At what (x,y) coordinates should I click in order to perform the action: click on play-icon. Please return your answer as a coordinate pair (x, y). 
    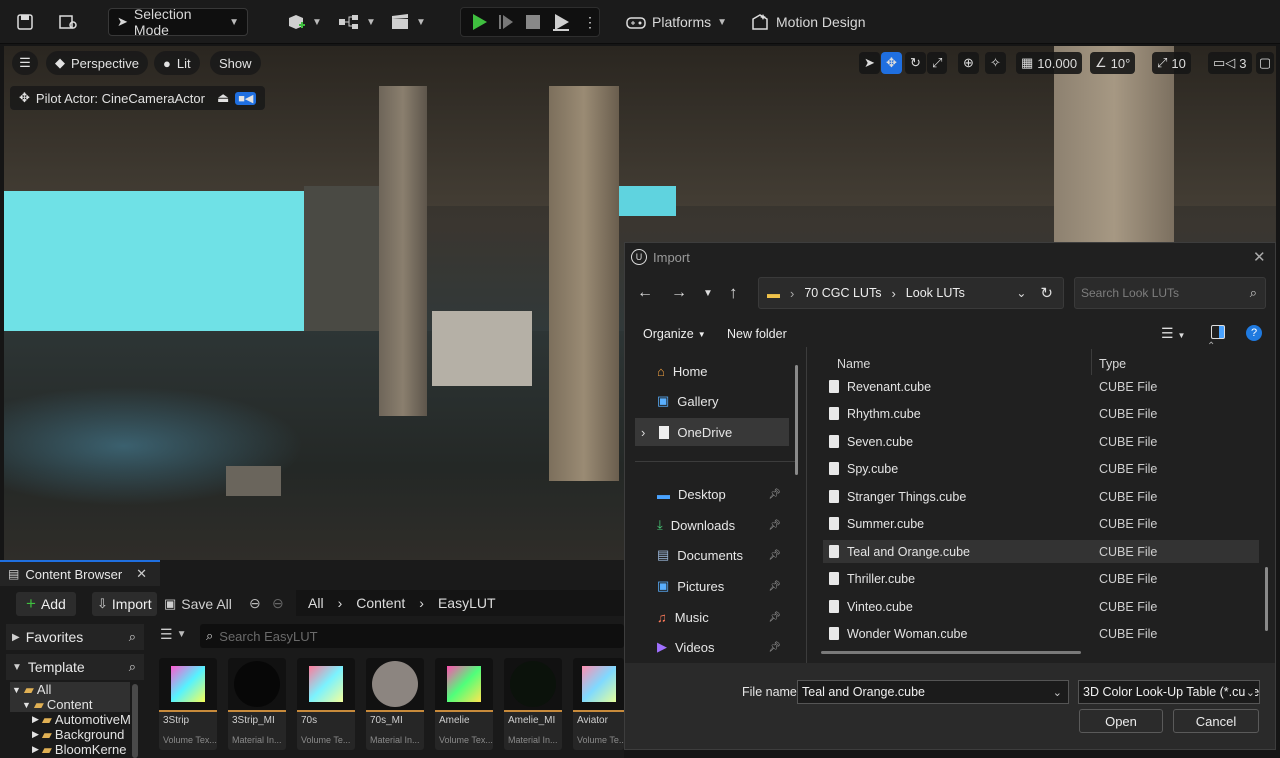
    Looking at the image, I should click on (479, 23).